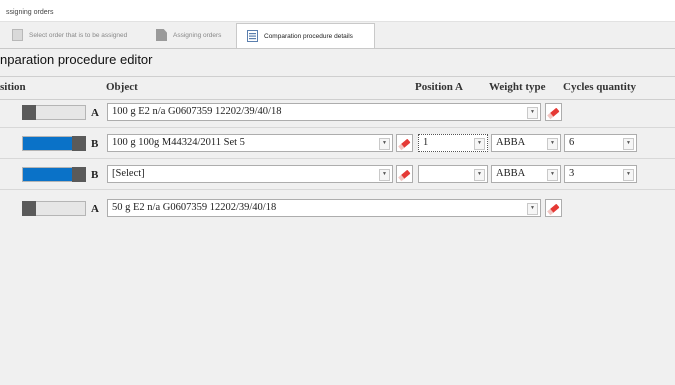  I want to click on object-combo: 50 g E2 n/a G0607359 12202/39/40/18 ▼, so click(324, 208).